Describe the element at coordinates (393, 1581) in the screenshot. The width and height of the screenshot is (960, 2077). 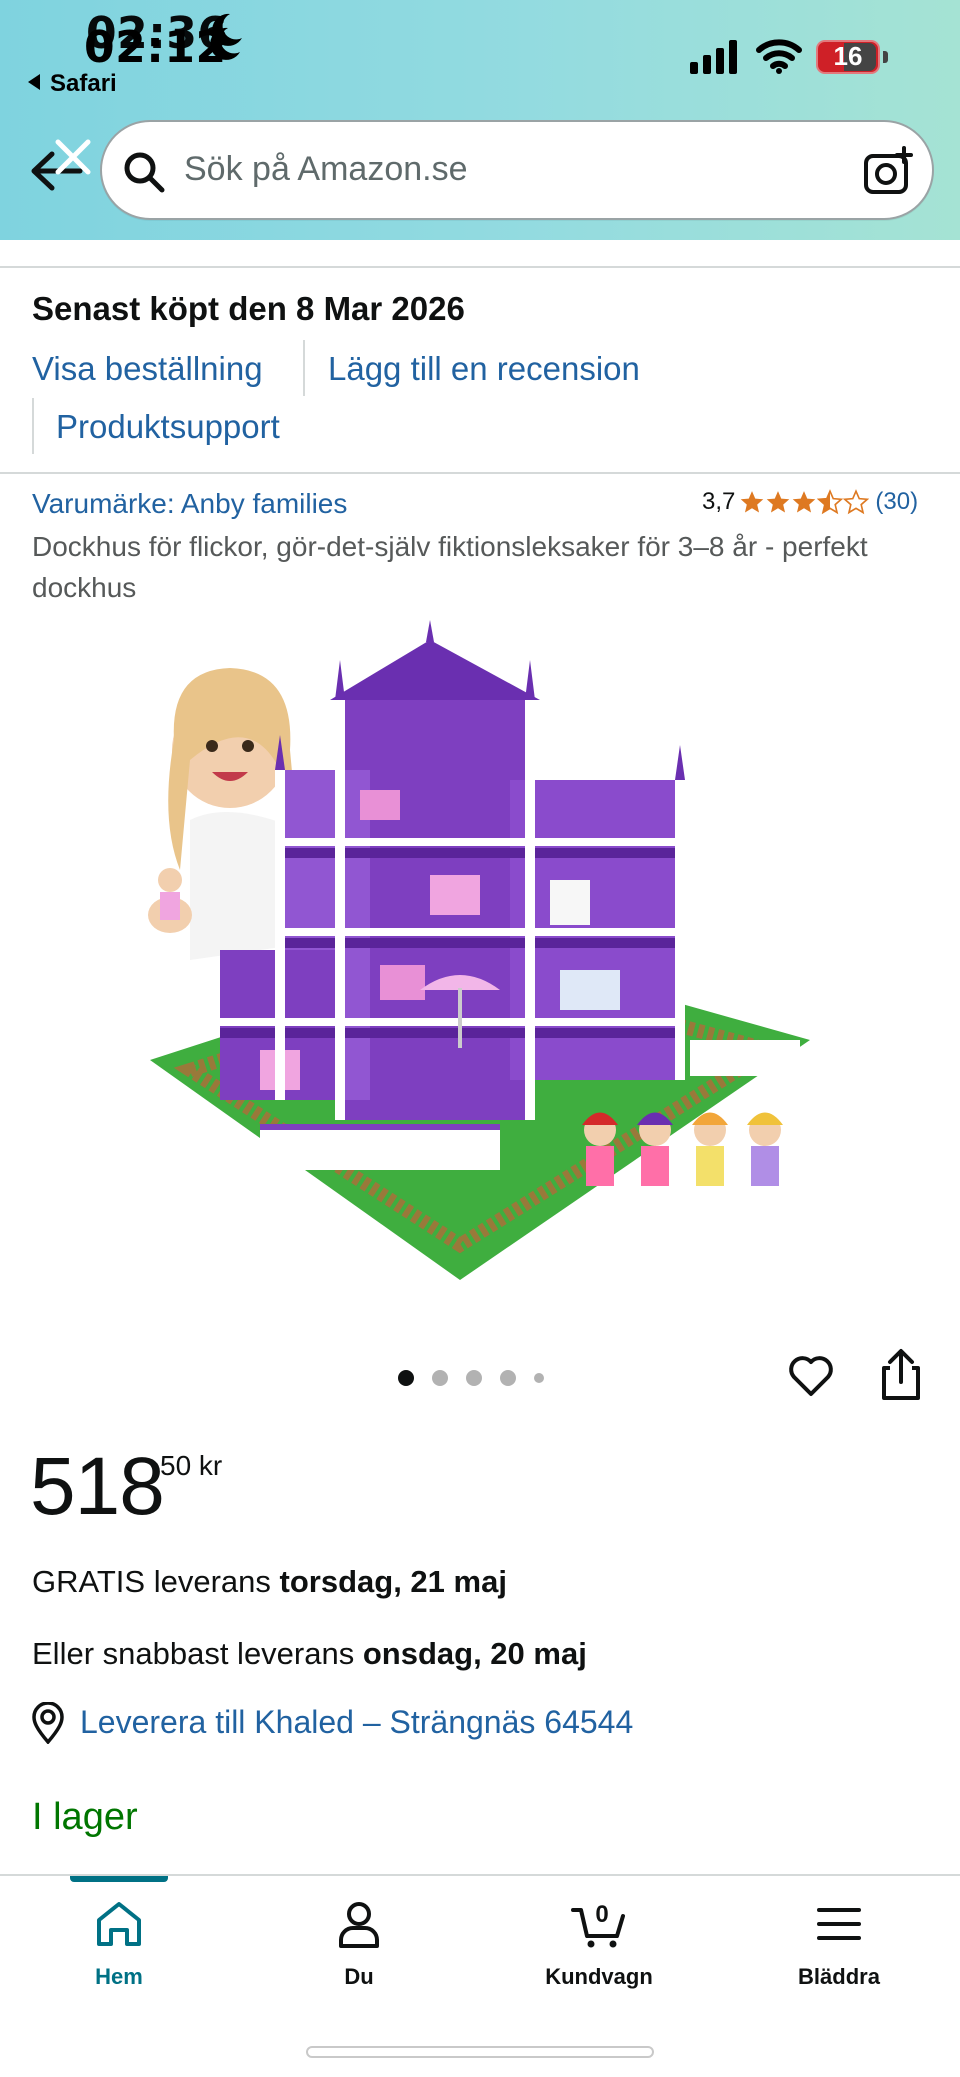
I see `free-delivery-date: torsdag, 21 maj` at that location.